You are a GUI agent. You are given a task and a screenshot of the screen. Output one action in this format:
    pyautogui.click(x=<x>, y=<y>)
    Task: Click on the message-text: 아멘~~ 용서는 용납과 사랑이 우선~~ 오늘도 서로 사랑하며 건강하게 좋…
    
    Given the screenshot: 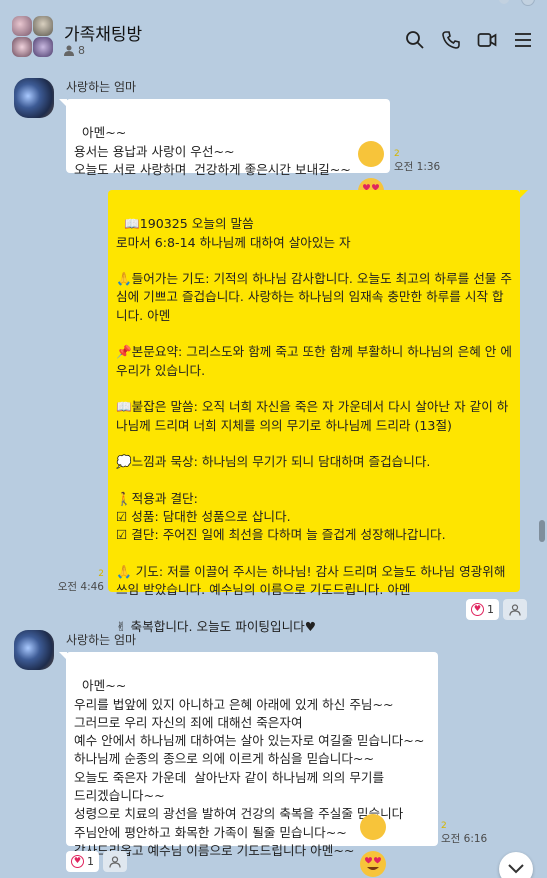 What is the action you would take?
    pyautogui.click(x=212, y=151)
    